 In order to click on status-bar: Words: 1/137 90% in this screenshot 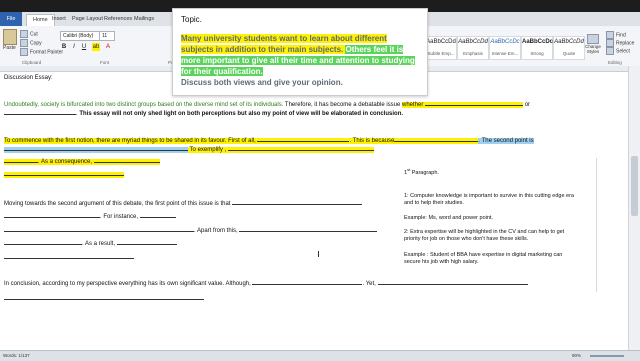, I will do `click(320, 355)`.